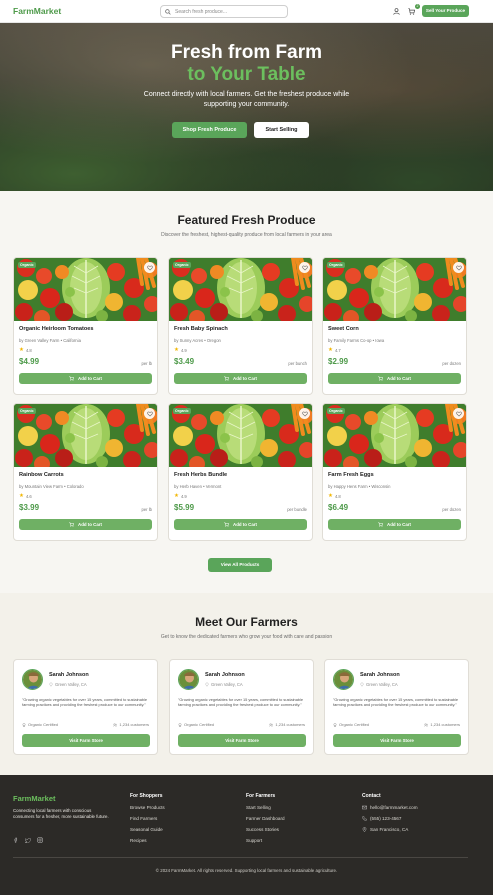  What do you see at coordinates (200, 475) in the screenshot?
I see `product-name: Fresh Herbs Bundle` at bounding box center [200, 475].